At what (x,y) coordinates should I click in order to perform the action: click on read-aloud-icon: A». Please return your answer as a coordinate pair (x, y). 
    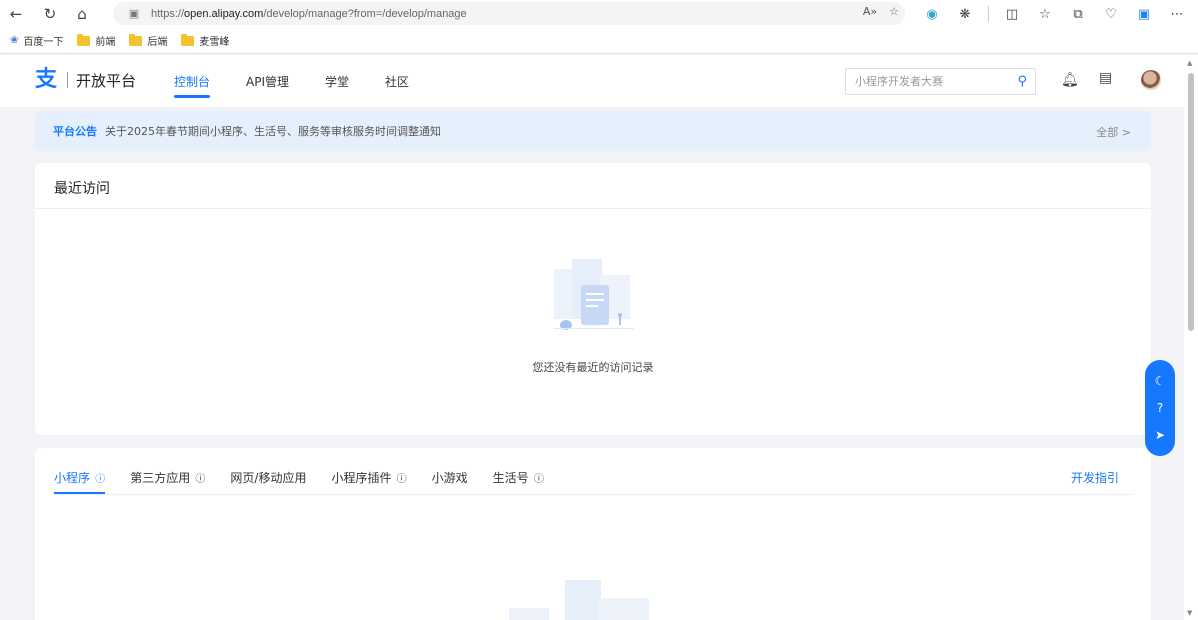
    Looking at the image, I should click on (870, 11).